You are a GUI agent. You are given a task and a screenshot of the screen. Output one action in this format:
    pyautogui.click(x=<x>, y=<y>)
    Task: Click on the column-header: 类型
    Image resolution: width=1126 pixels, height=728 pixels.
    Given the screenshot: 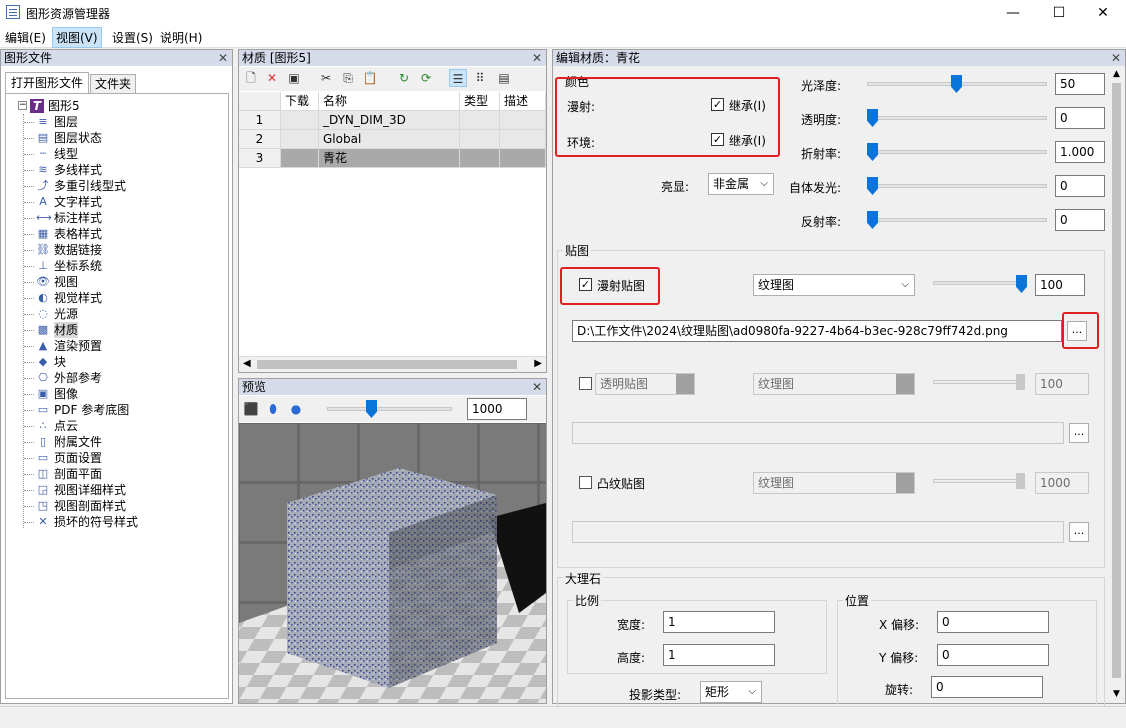 What is the action you would take?
    pyautogui.click(x=480, y=101)
    